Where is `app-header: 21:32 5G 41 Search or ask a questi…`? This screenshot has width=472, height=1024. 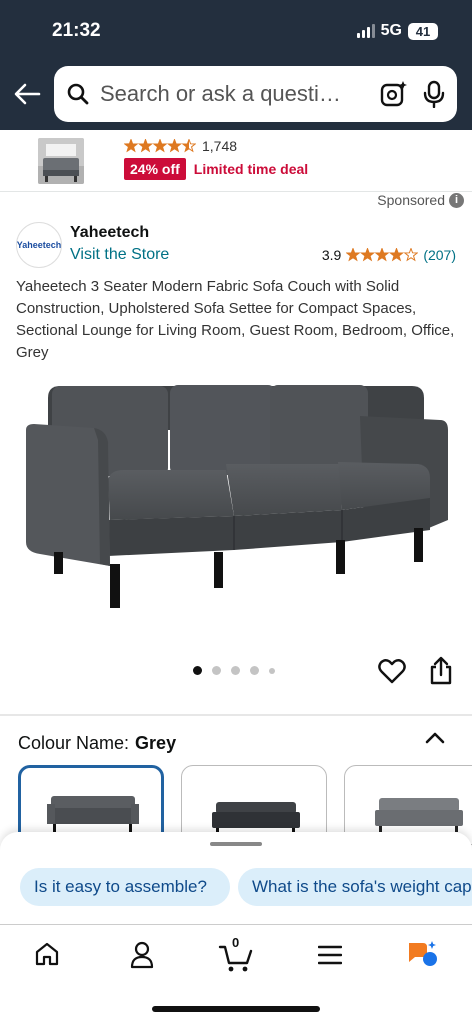 app-header: 21:32 5G 41 Search or ask a questi… is located at coordinates (236, 65).